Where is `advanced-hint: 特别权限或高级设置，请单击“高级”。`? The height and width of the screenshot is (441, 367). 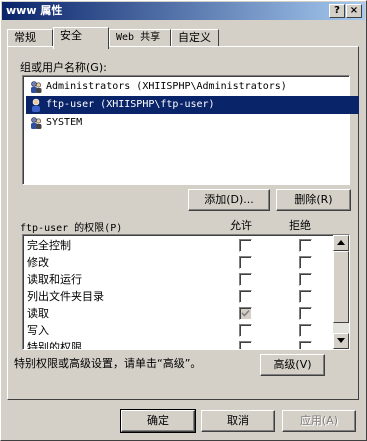 advanced-hint: 特别权限或高级设置，请单击“高级”。 is located at coordinates (108, 363).